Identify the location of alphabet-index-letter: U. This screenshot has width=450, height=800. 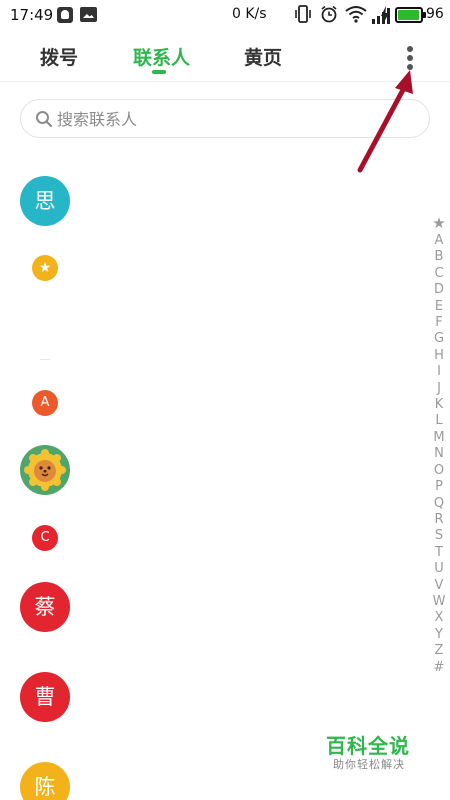
(439, 569).